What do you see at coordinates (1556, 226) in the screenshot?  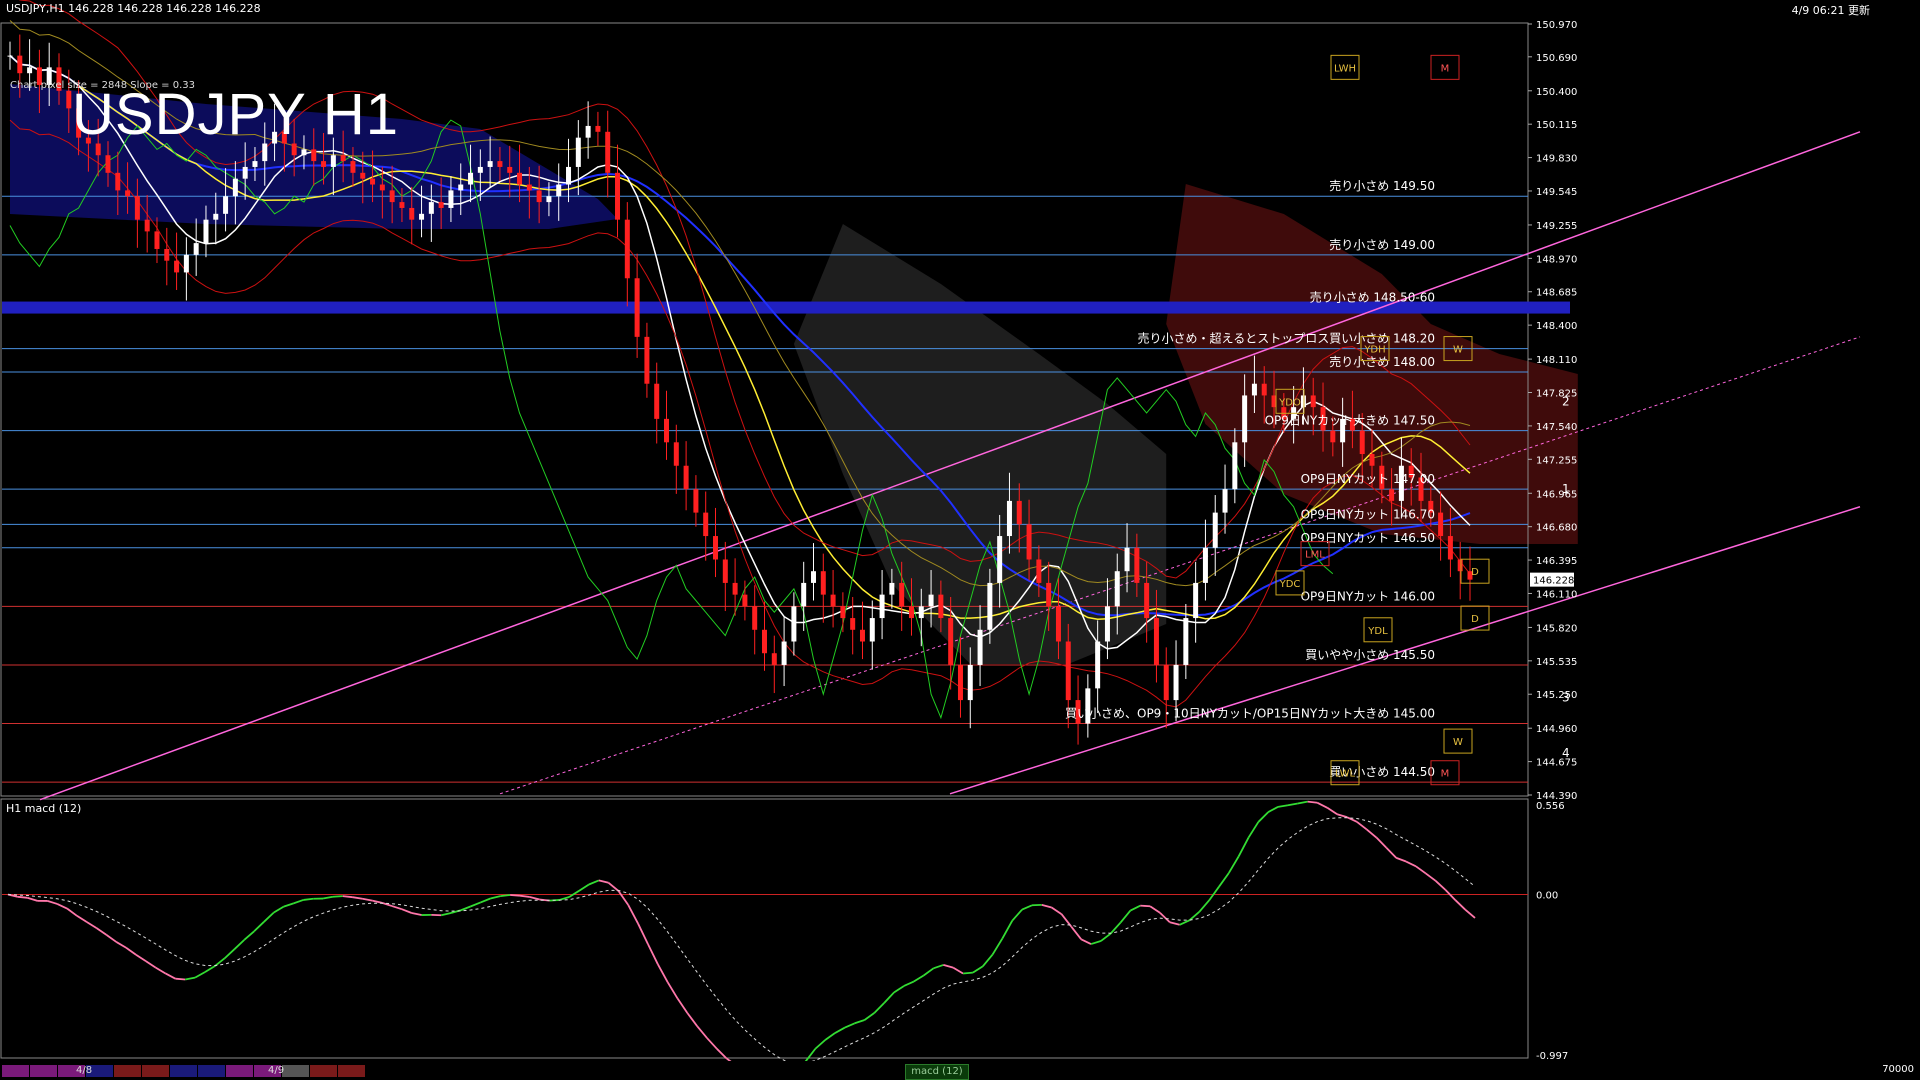 I see `axis-tick-label: 149.255` at bounding box center [1556, 226].